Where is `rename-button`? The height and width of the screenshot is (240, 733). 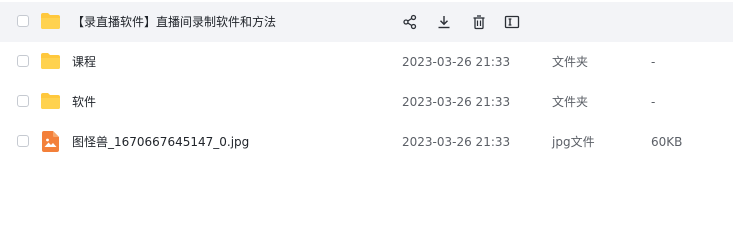
rename-button is located at coordinates (512, 22).